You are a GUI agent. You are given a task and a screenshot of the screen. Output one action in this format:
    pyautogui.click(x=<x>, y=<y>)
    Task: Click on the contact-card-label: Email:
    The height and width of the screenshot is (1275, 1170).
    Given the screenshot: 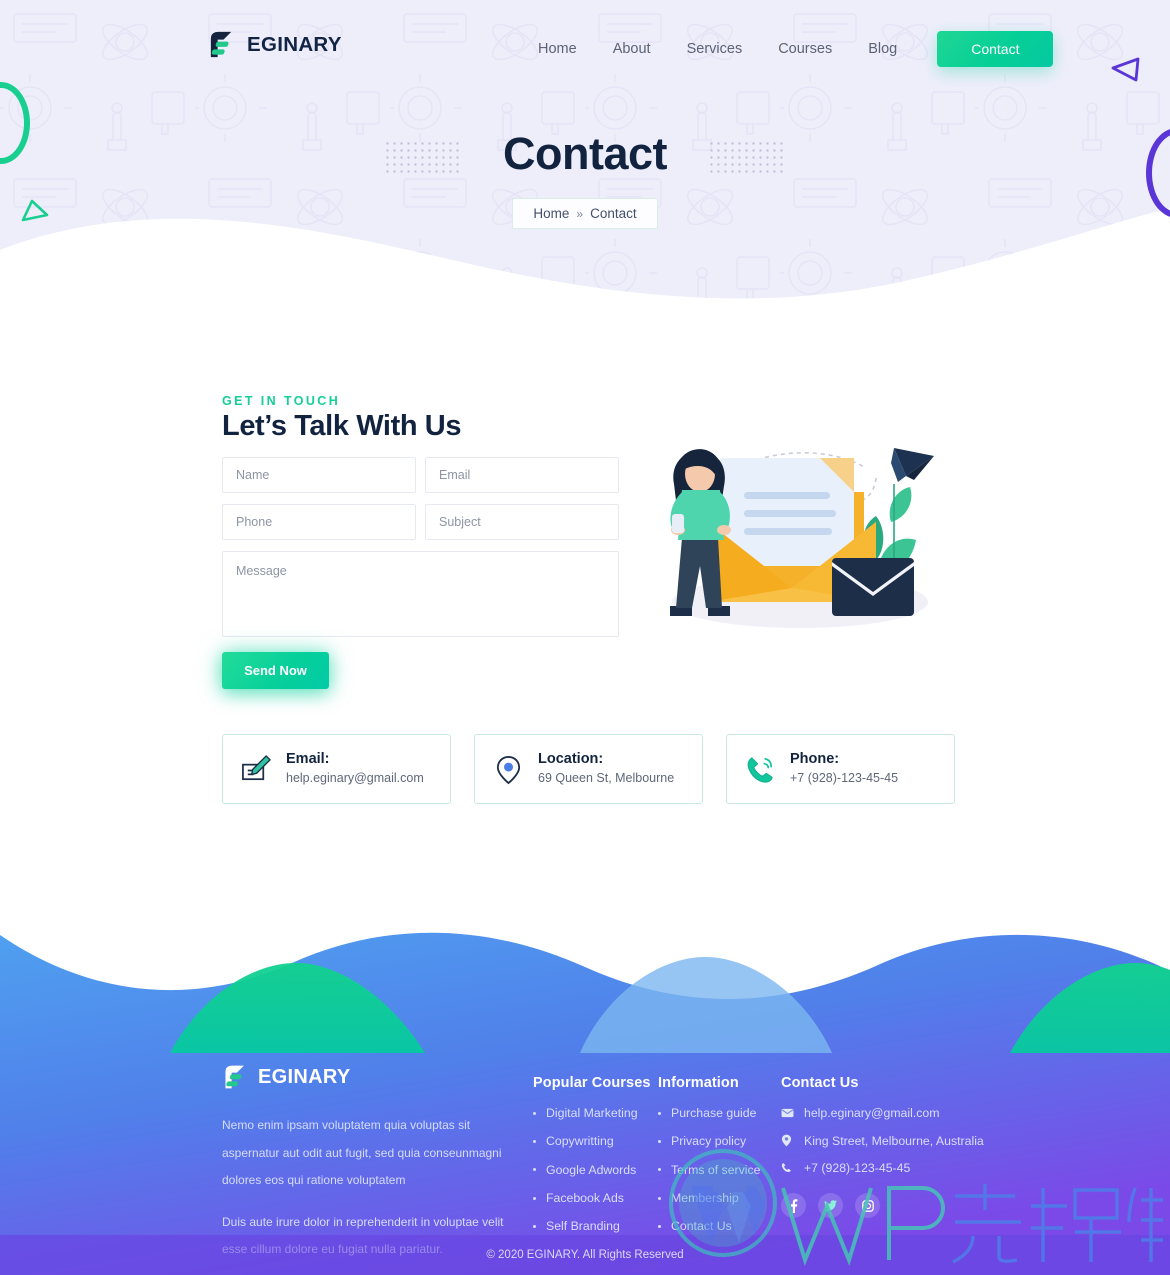 What is the action you would take?
    pyautogui.click(x=308, y=758)
    